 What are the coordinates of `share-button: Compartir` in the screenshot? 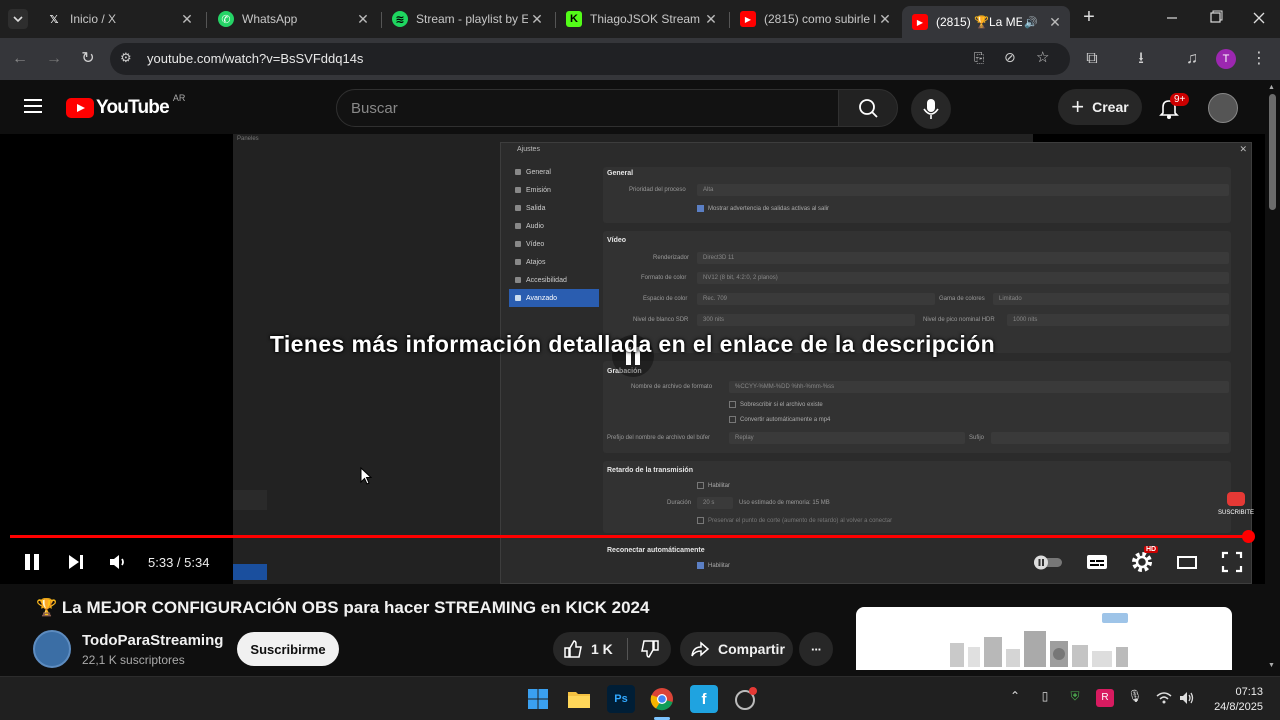 It's located at (736, 649).